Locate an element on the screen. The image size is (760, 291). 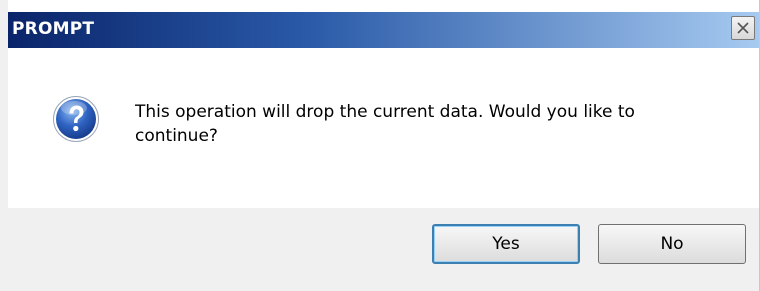
title-bar: PROMPT is located at coordinates (383, 30).